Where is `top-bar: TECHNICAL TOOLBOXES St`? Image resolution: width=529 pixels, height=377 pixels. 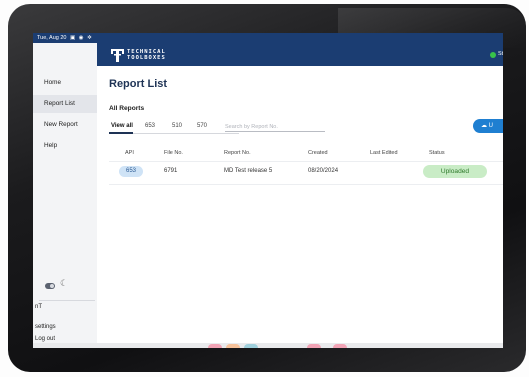
top-bar: TECHNICAL TOOLBOXES St is located at coordinates (300, 49).